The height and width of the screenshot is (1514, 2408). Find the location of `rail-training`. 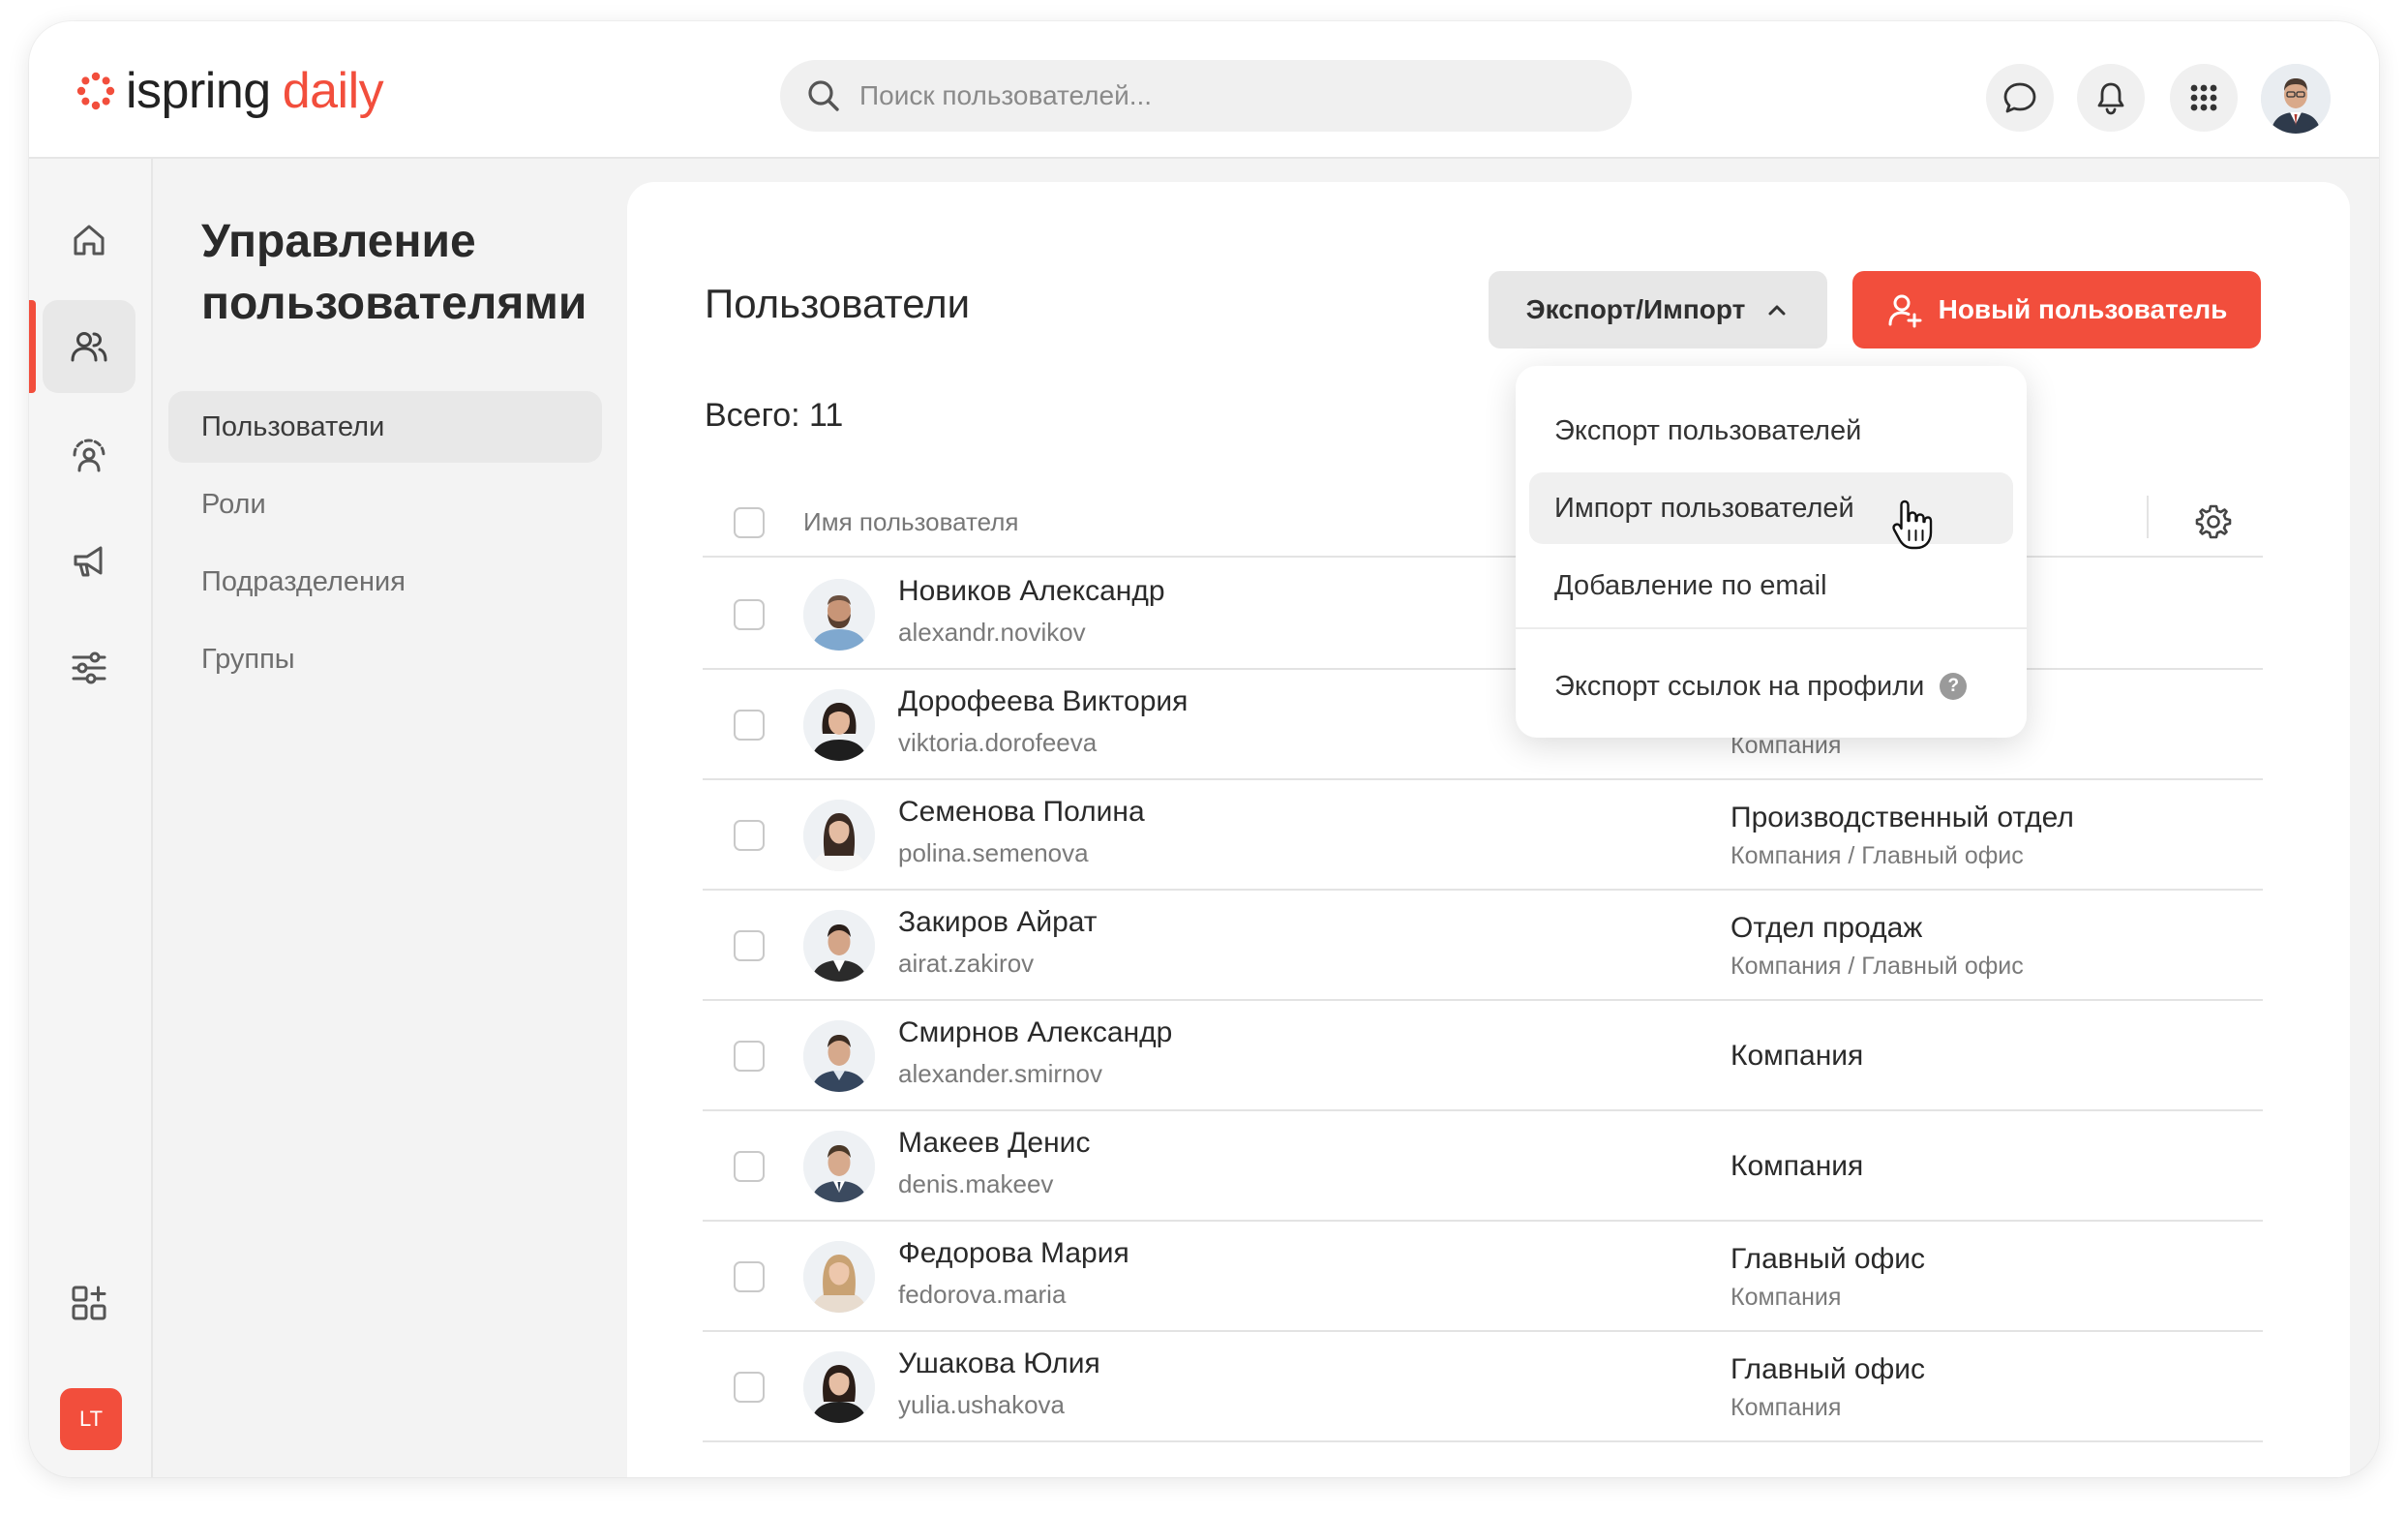

rail-training is located at coordinates (89, 455).